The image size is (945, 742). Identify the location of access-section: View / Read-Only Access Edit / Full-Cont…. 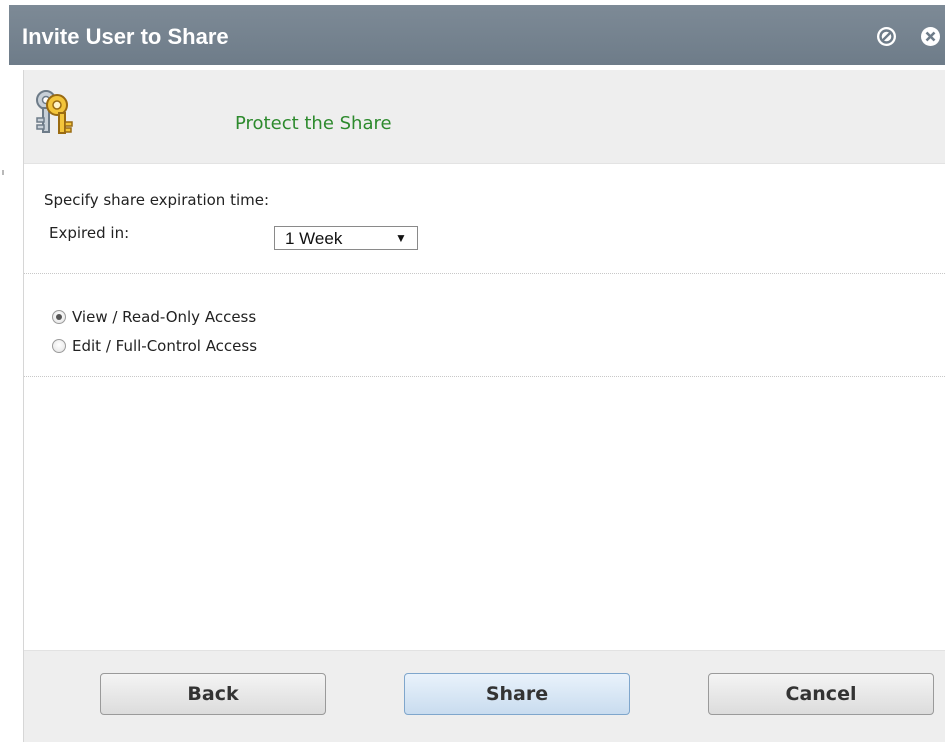
(484, 325).